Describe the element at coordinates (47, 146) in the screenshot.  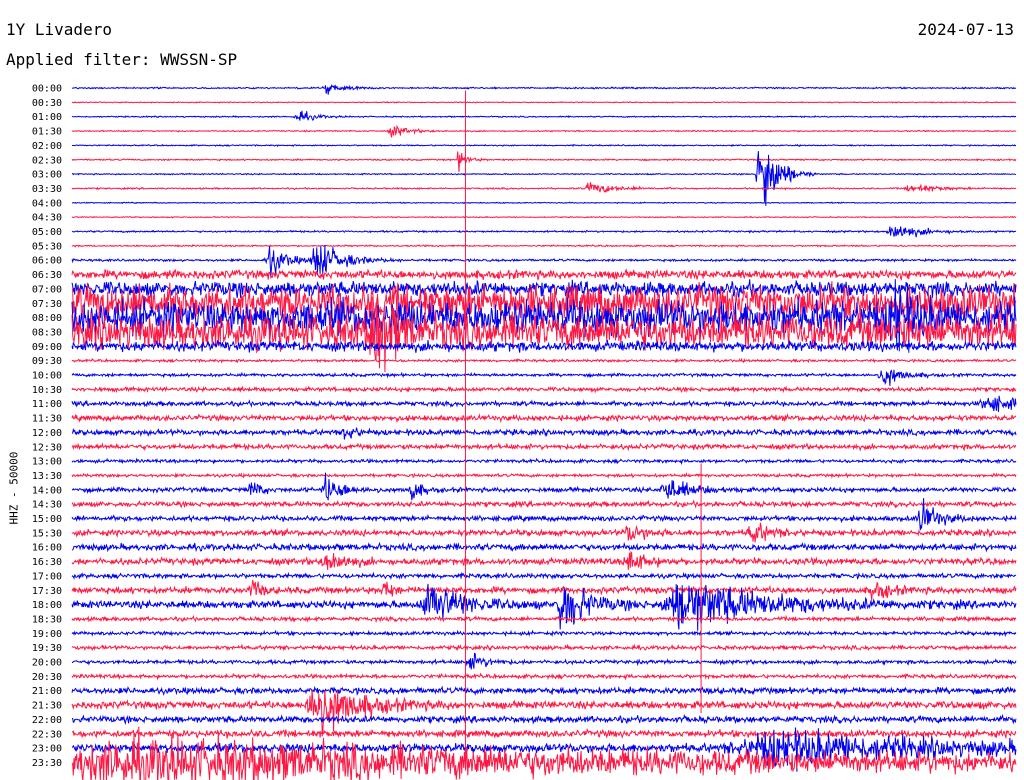
I see `time-tick-label: 02:00` at that location.